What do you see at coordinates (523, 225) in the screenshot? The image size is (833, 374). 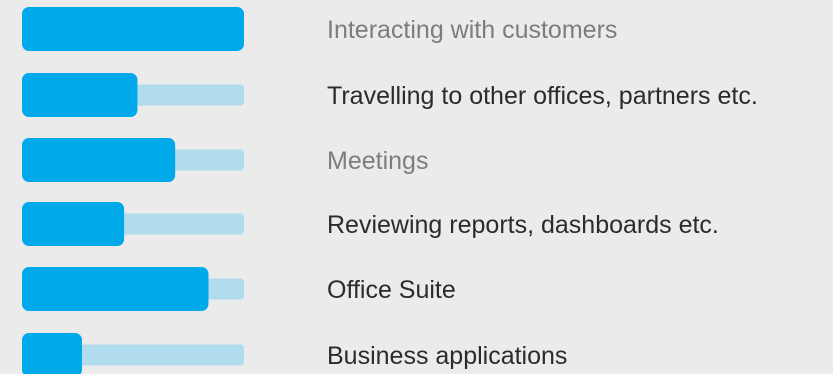 I see `category-label: Reviewing reports, dashboards etc.` at bounding box center [523, 225].